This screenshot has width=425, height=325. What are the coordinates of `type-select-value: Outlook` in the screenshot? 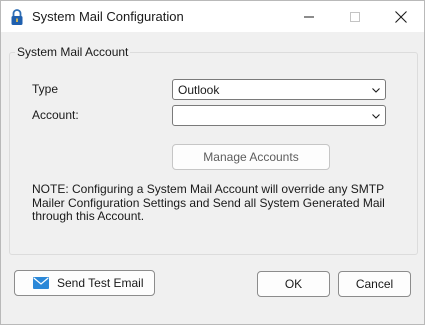 It's located at (199, 90).